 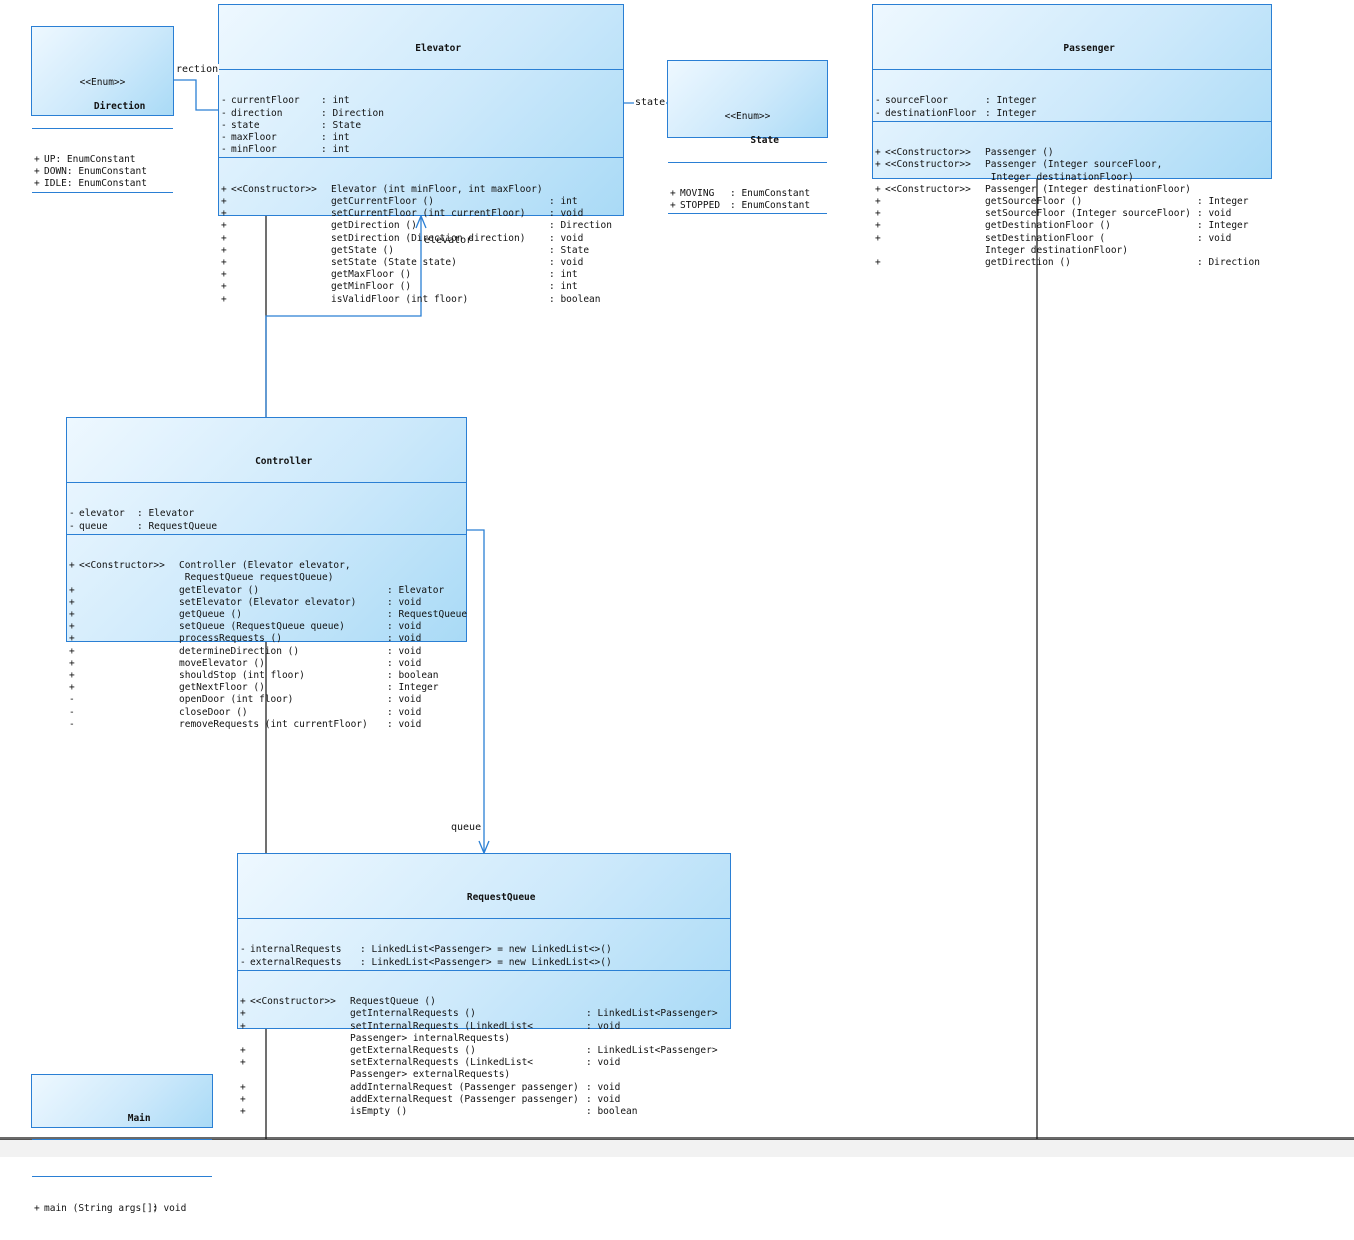 What do you see at coordinates (747, 194) in the screenshot?
I see `member-row: + MOVING: EnumConstant` at bounding box center [747, 194].